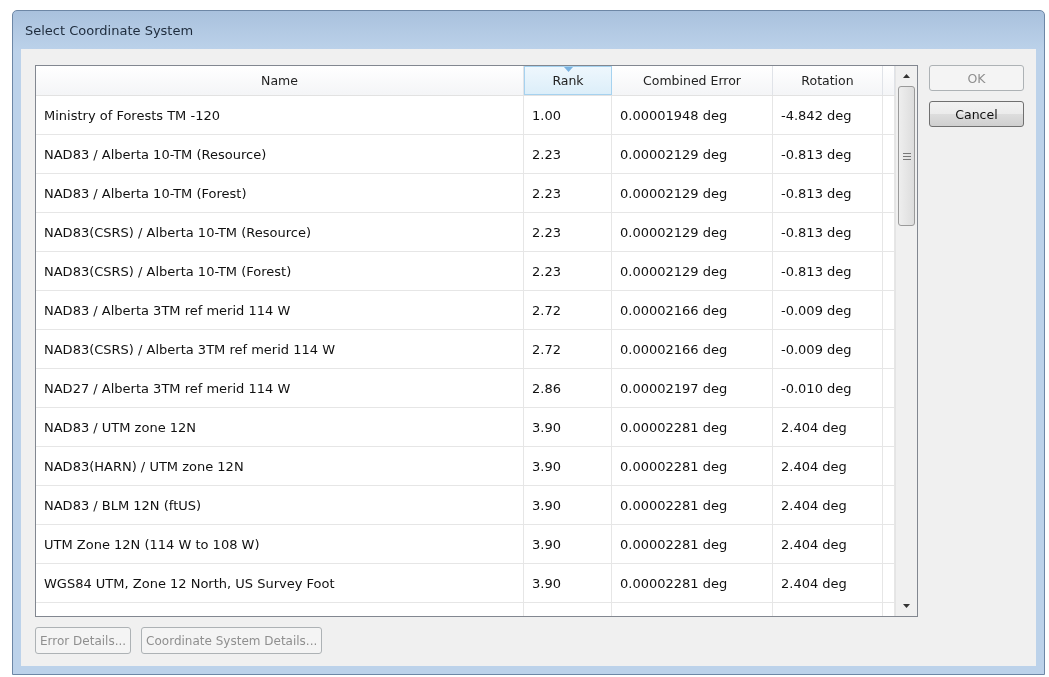 The height and width of the screenshot is (677, 1049). I want to click on table-cell: 0.00001948 deg, so click(692, 115).